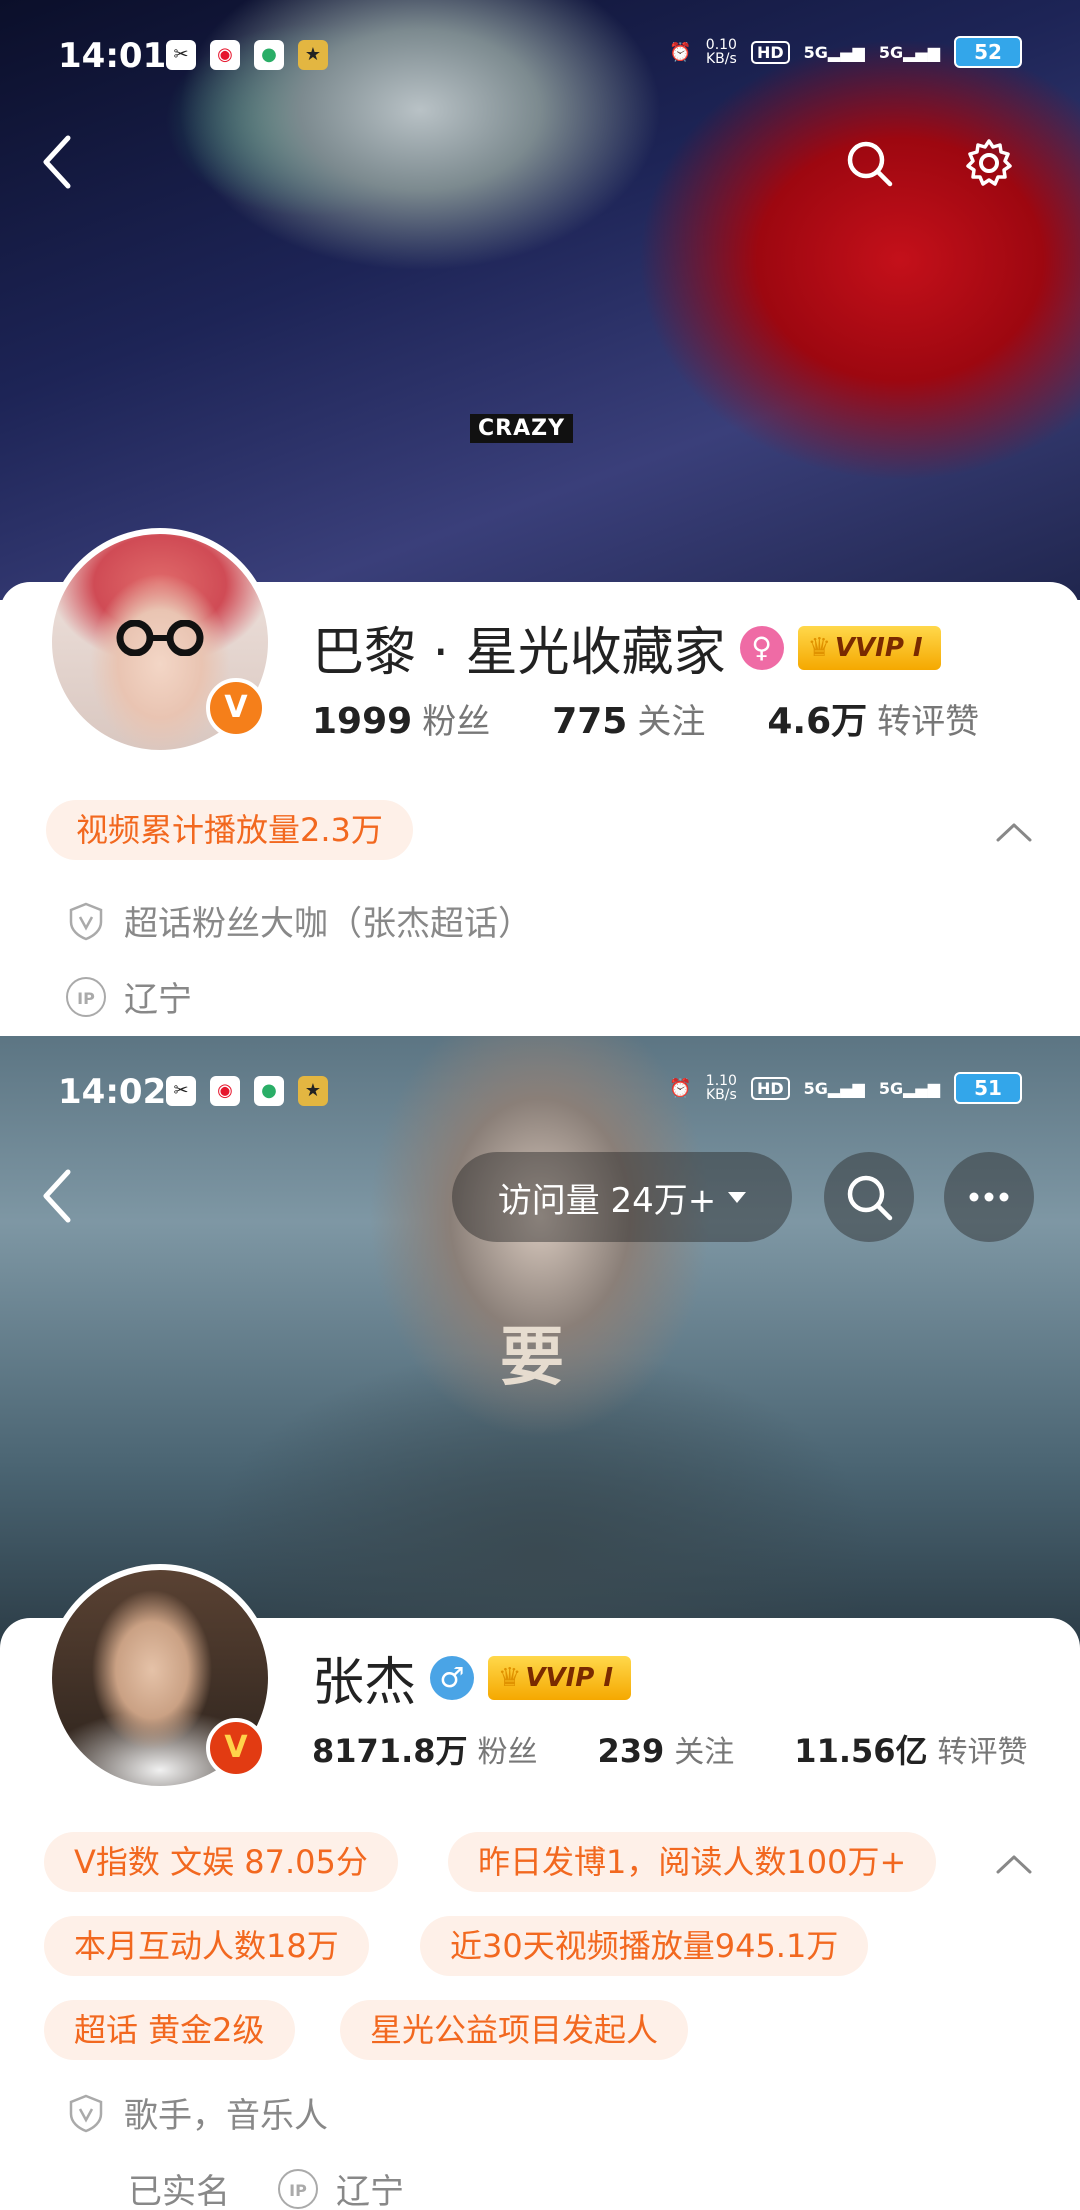 This screenshot has width=1080, height=2210. I want to click on followers-stat: 8171.8万 粉丝, so click(425, 1749).